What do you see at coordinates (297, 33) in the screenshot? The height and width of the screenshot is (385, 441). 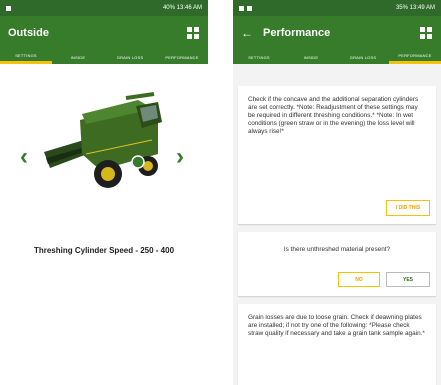 I see `page-title: Performance` at bounding box center [297, 33].